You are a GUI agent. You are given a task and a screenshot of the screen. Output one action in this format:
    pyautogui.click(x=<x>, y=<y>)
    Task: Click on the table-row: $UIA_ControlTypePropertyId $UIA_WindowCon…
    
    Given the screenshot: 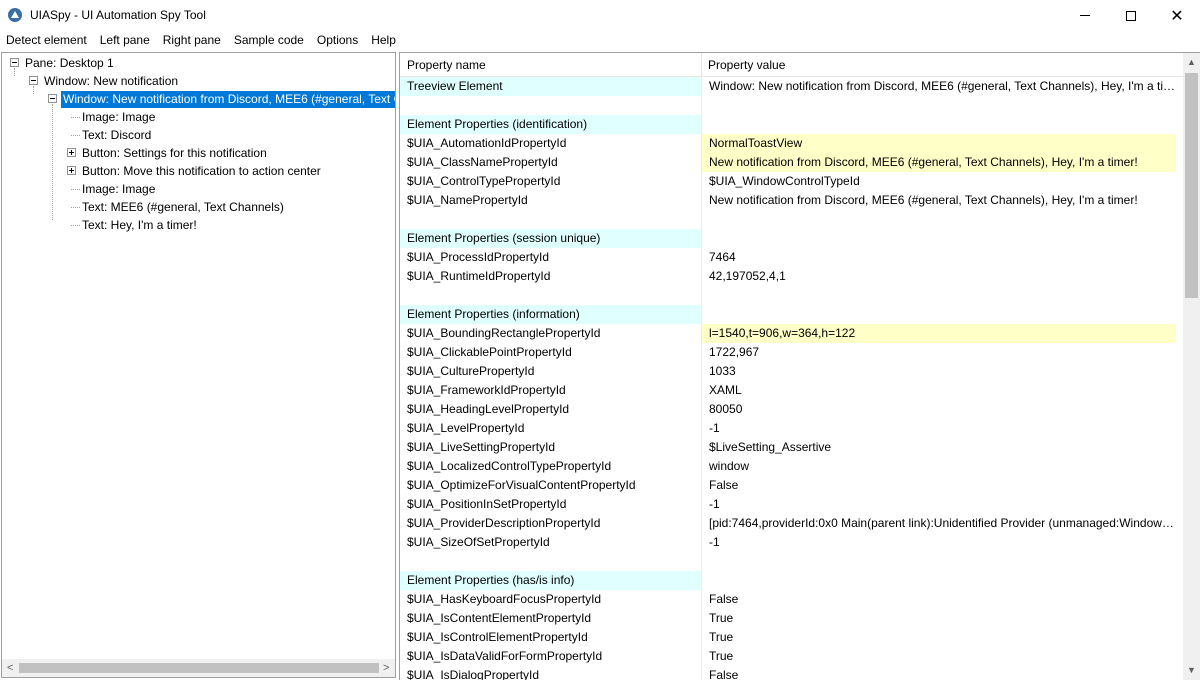 What is the action you would take?
    pyautogui.click(x=791, y=181)
    